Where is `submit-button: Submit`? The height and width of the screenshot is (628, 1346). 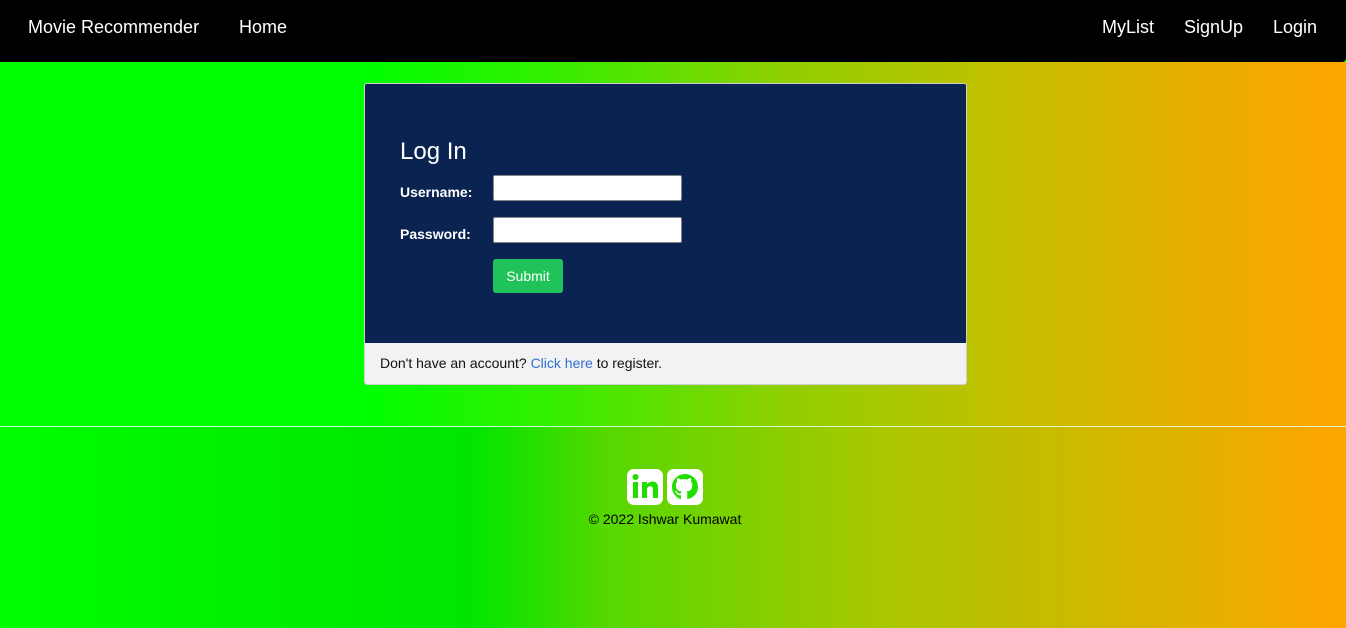 submit-button: Submit is located at coordinates (528, 276).